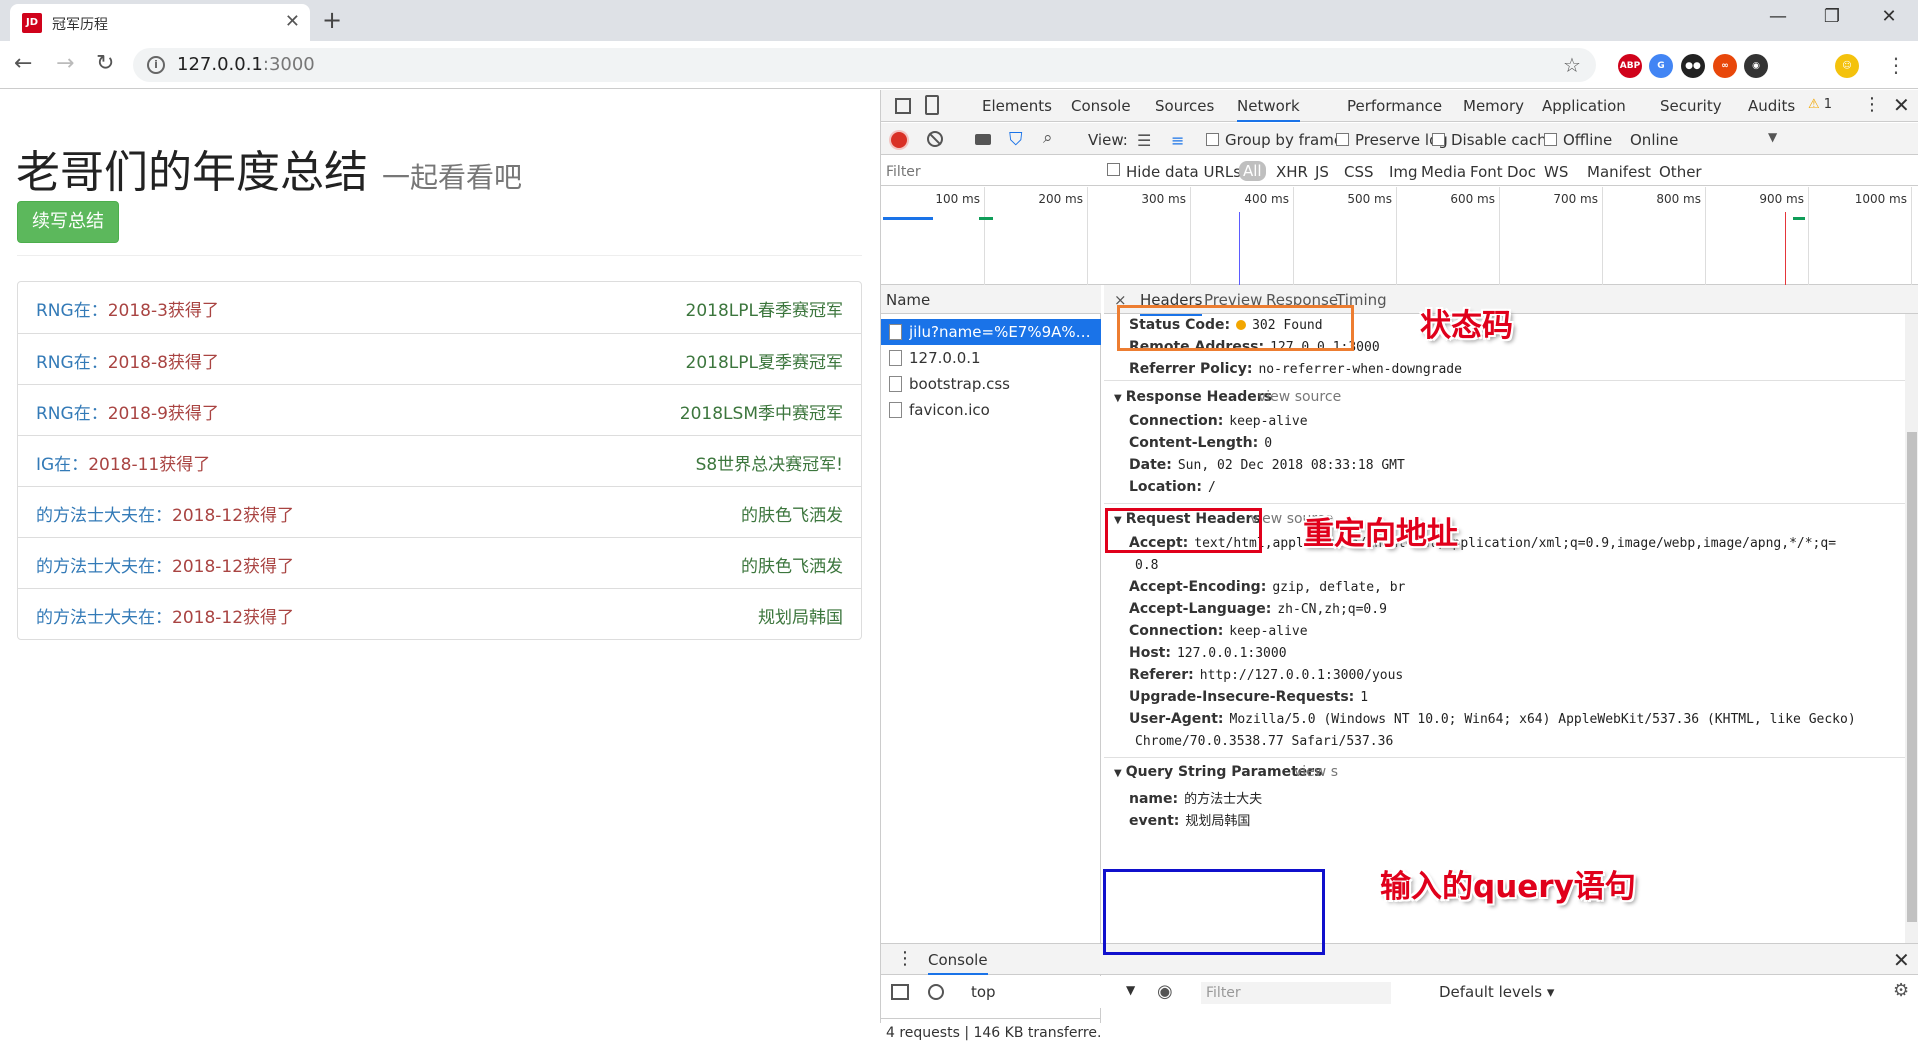 The width and height of the screenshot is (1918, 1048). What do you see at coordinates (932, 105) in the screenshot?
I see `device-toolbar-icon` at bounding box center [932, 105].